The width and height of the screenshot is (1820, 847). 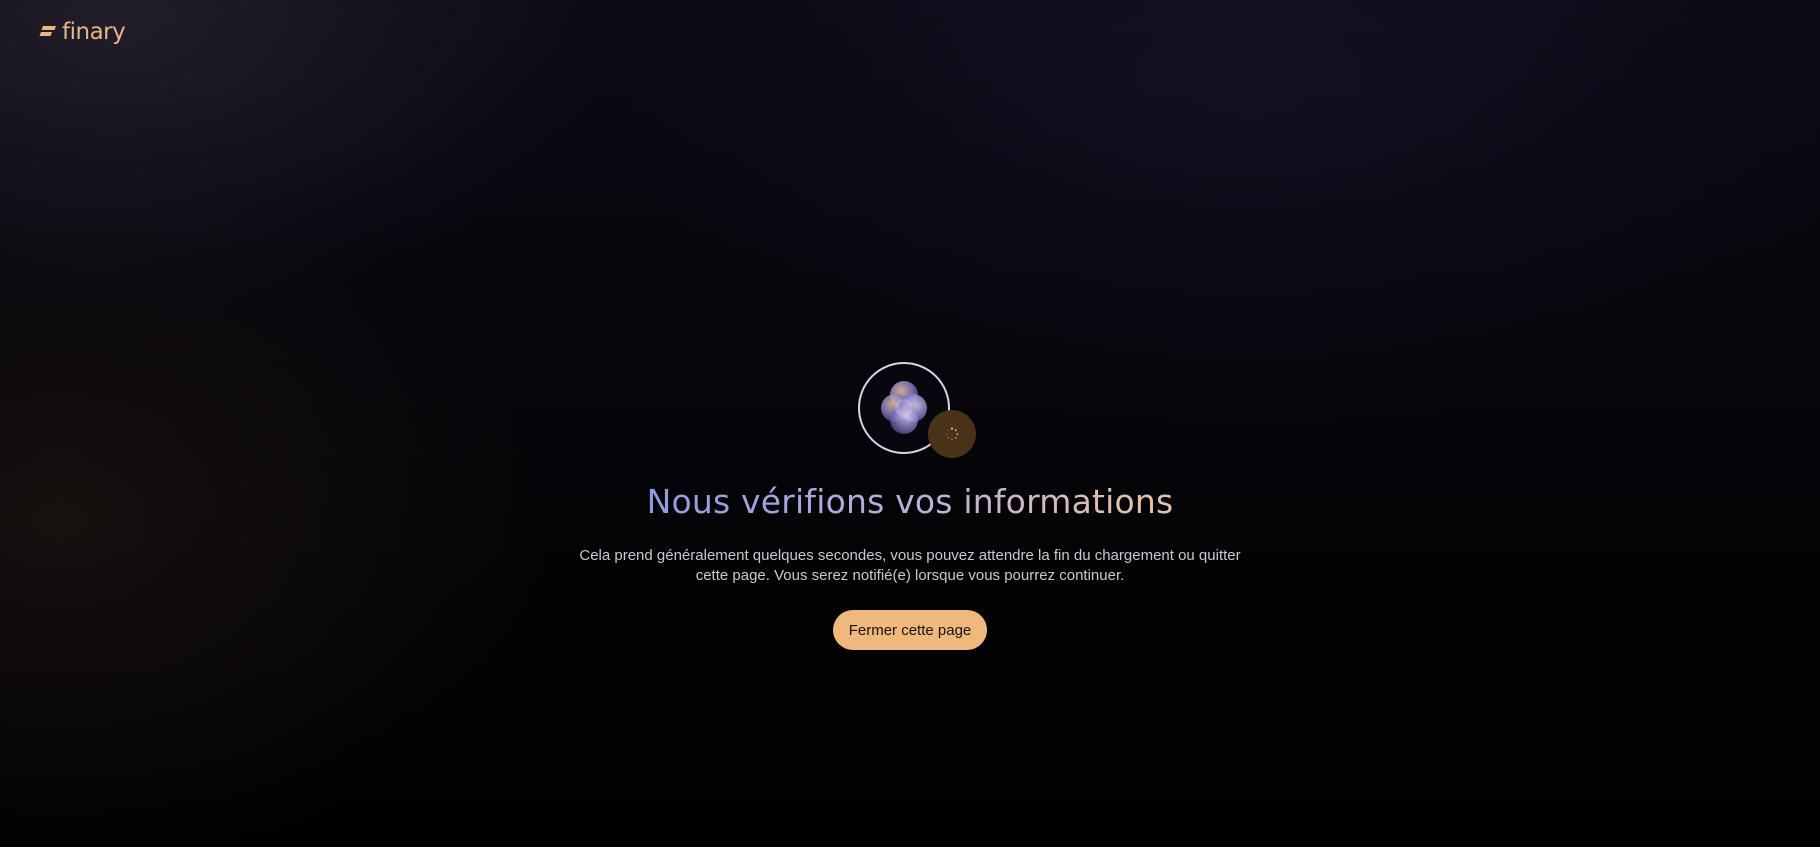 I want to click on orb-avatar-icon, so click(x=904, y=407).